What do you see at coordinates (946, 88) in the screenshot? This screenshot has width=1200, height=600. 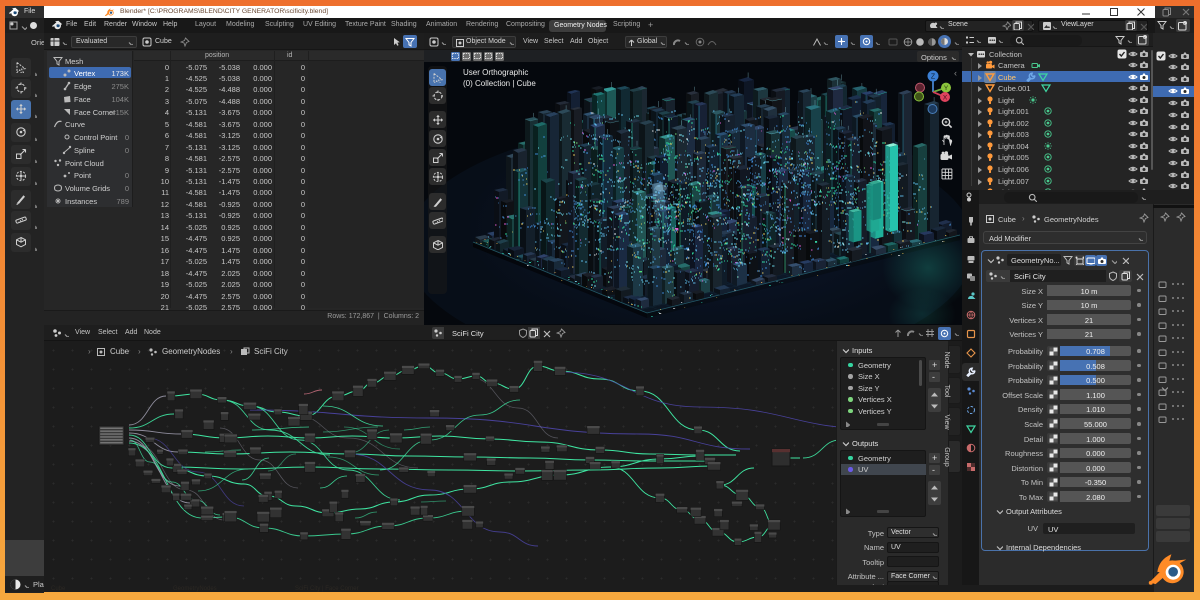 I see `svg-text: Y` at bounding box center [946, 88].